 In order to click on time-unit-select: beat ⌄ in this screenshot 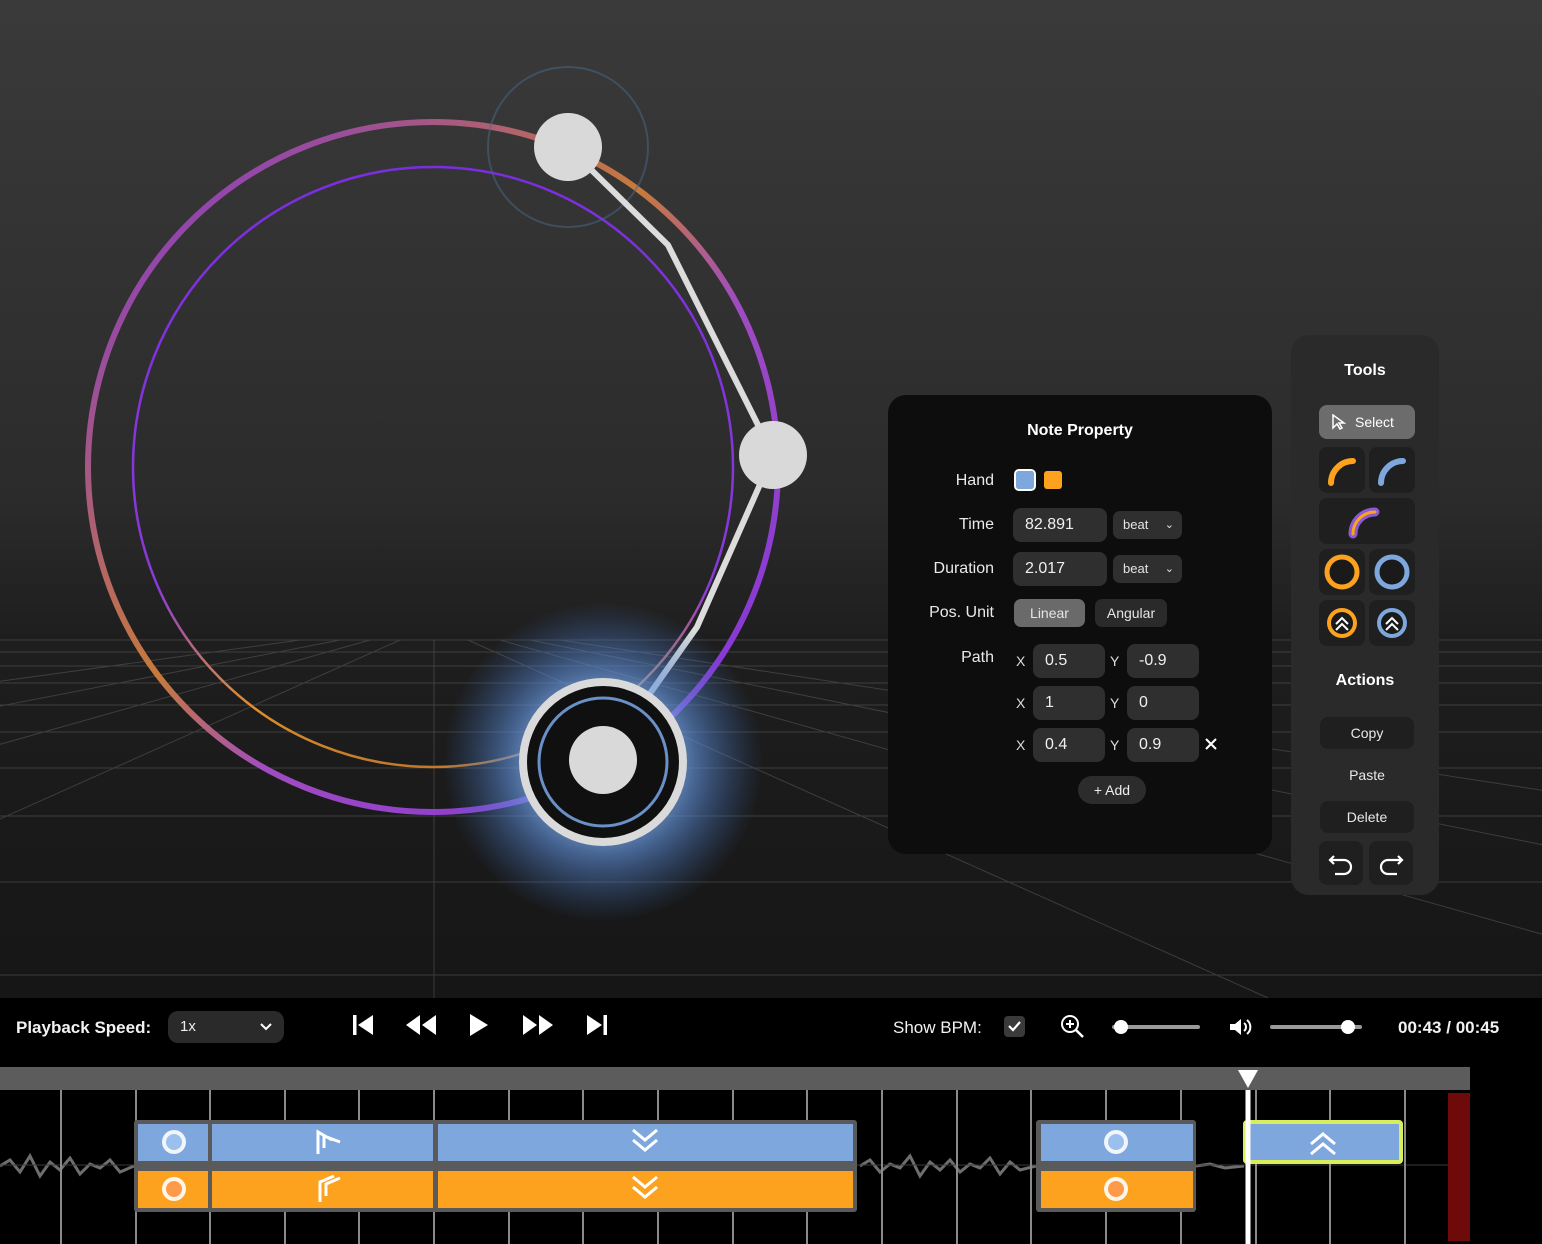, I will do `click(1147, 525)`.